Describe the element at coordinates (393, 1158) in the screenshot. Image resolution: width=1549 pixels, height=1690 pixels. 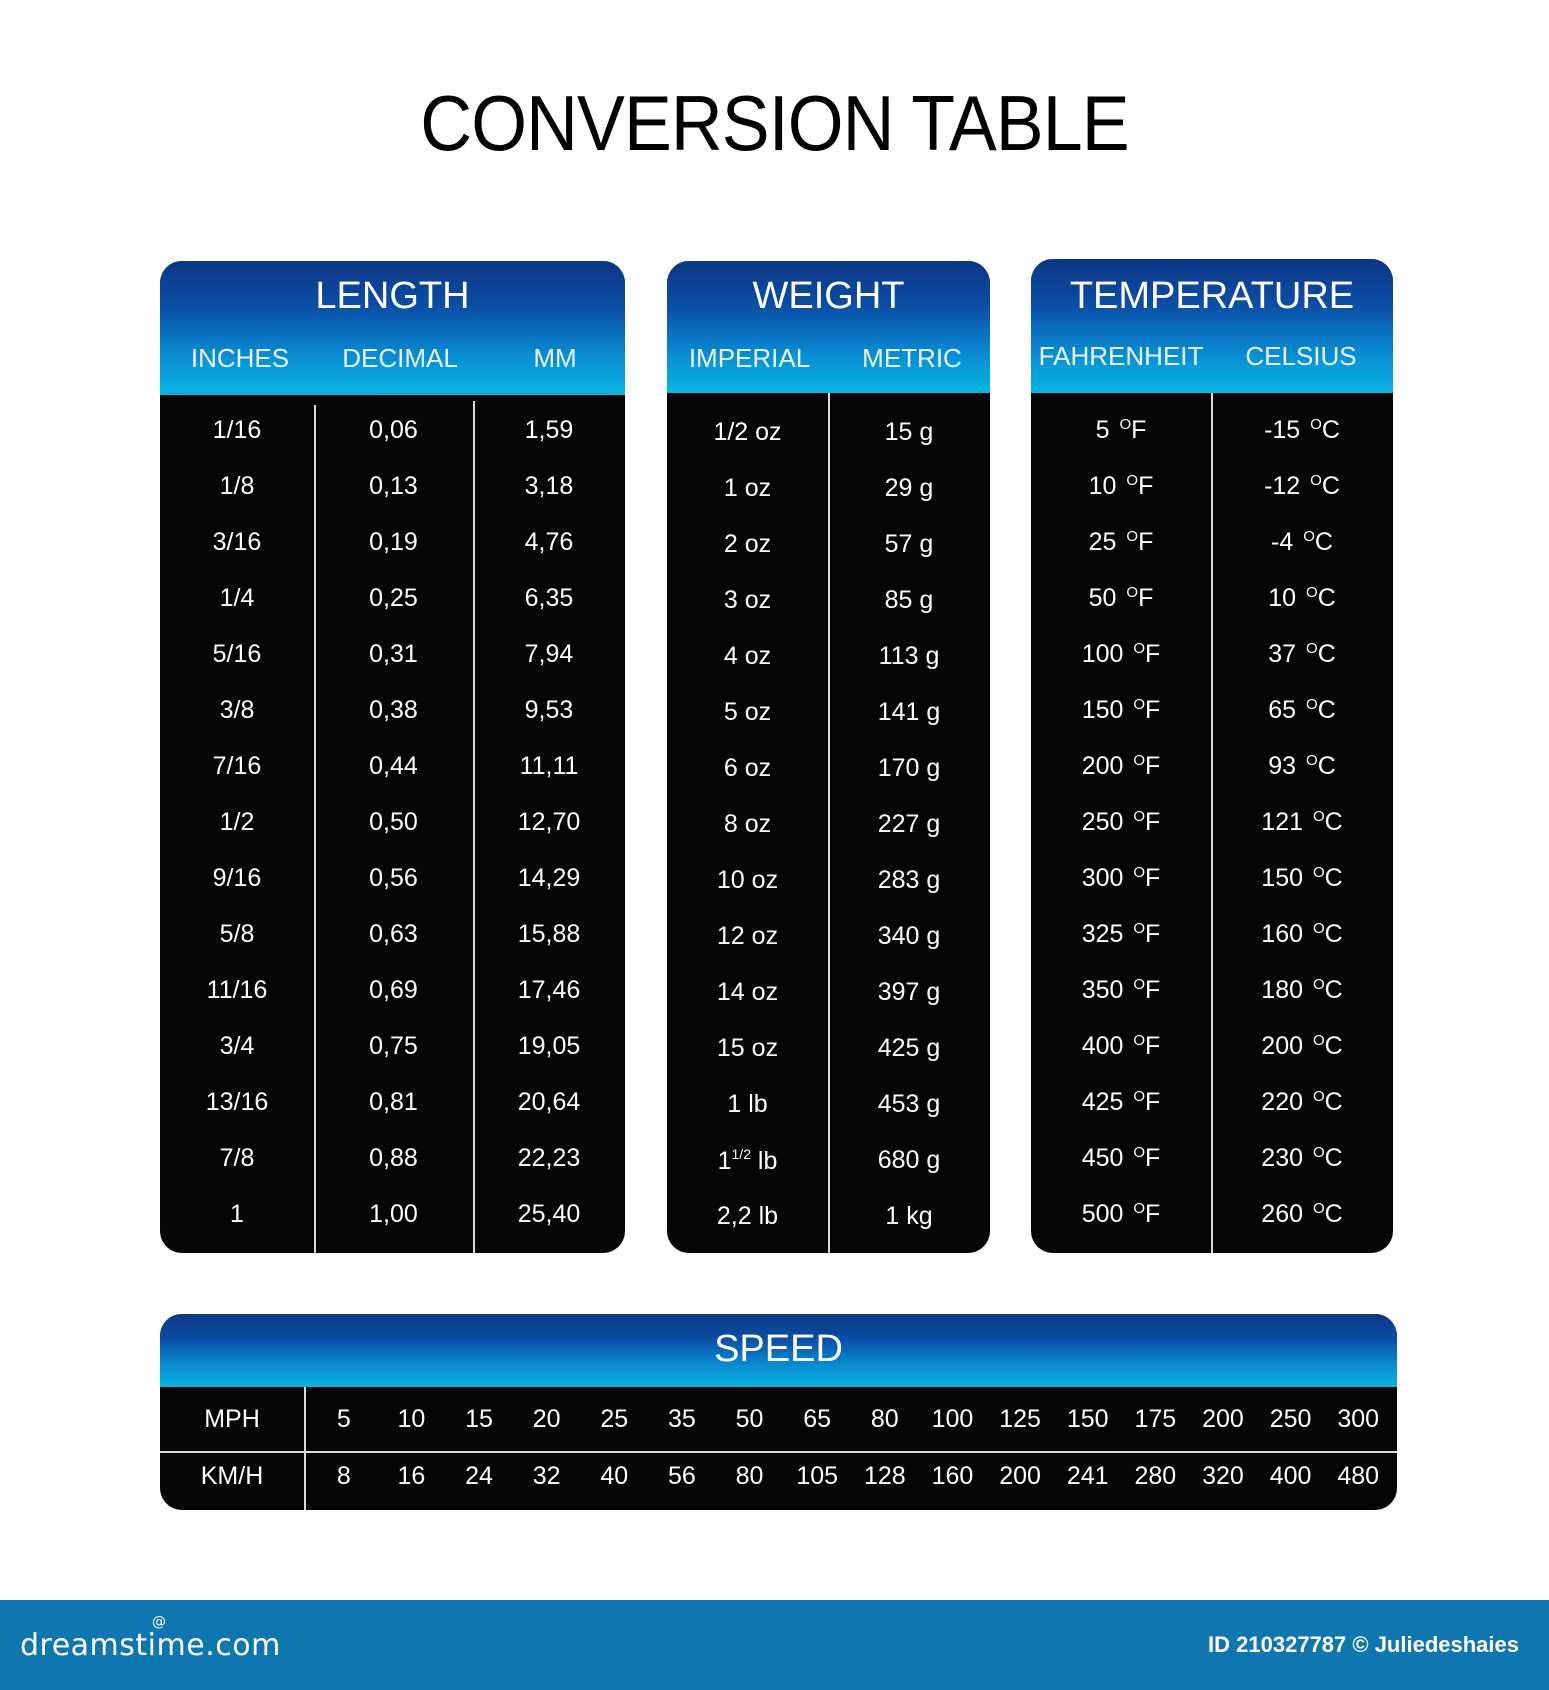
I see `length-decimal-cell: 0,88` at that location.